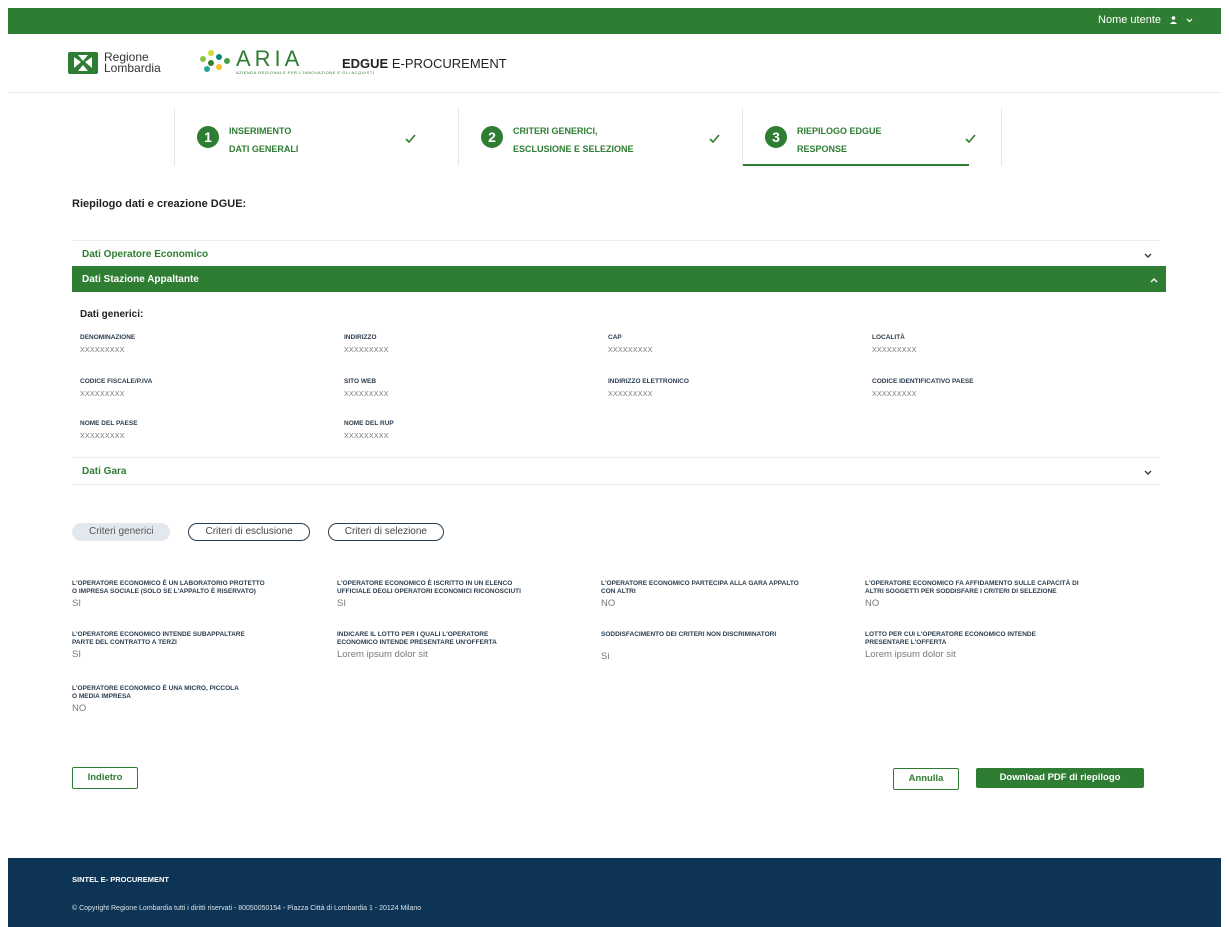 The width and height of the screenshot is (1229, 927). I want to click on field-sito-web: SITO WEB XXXXXXXXX, so click(366, 388).